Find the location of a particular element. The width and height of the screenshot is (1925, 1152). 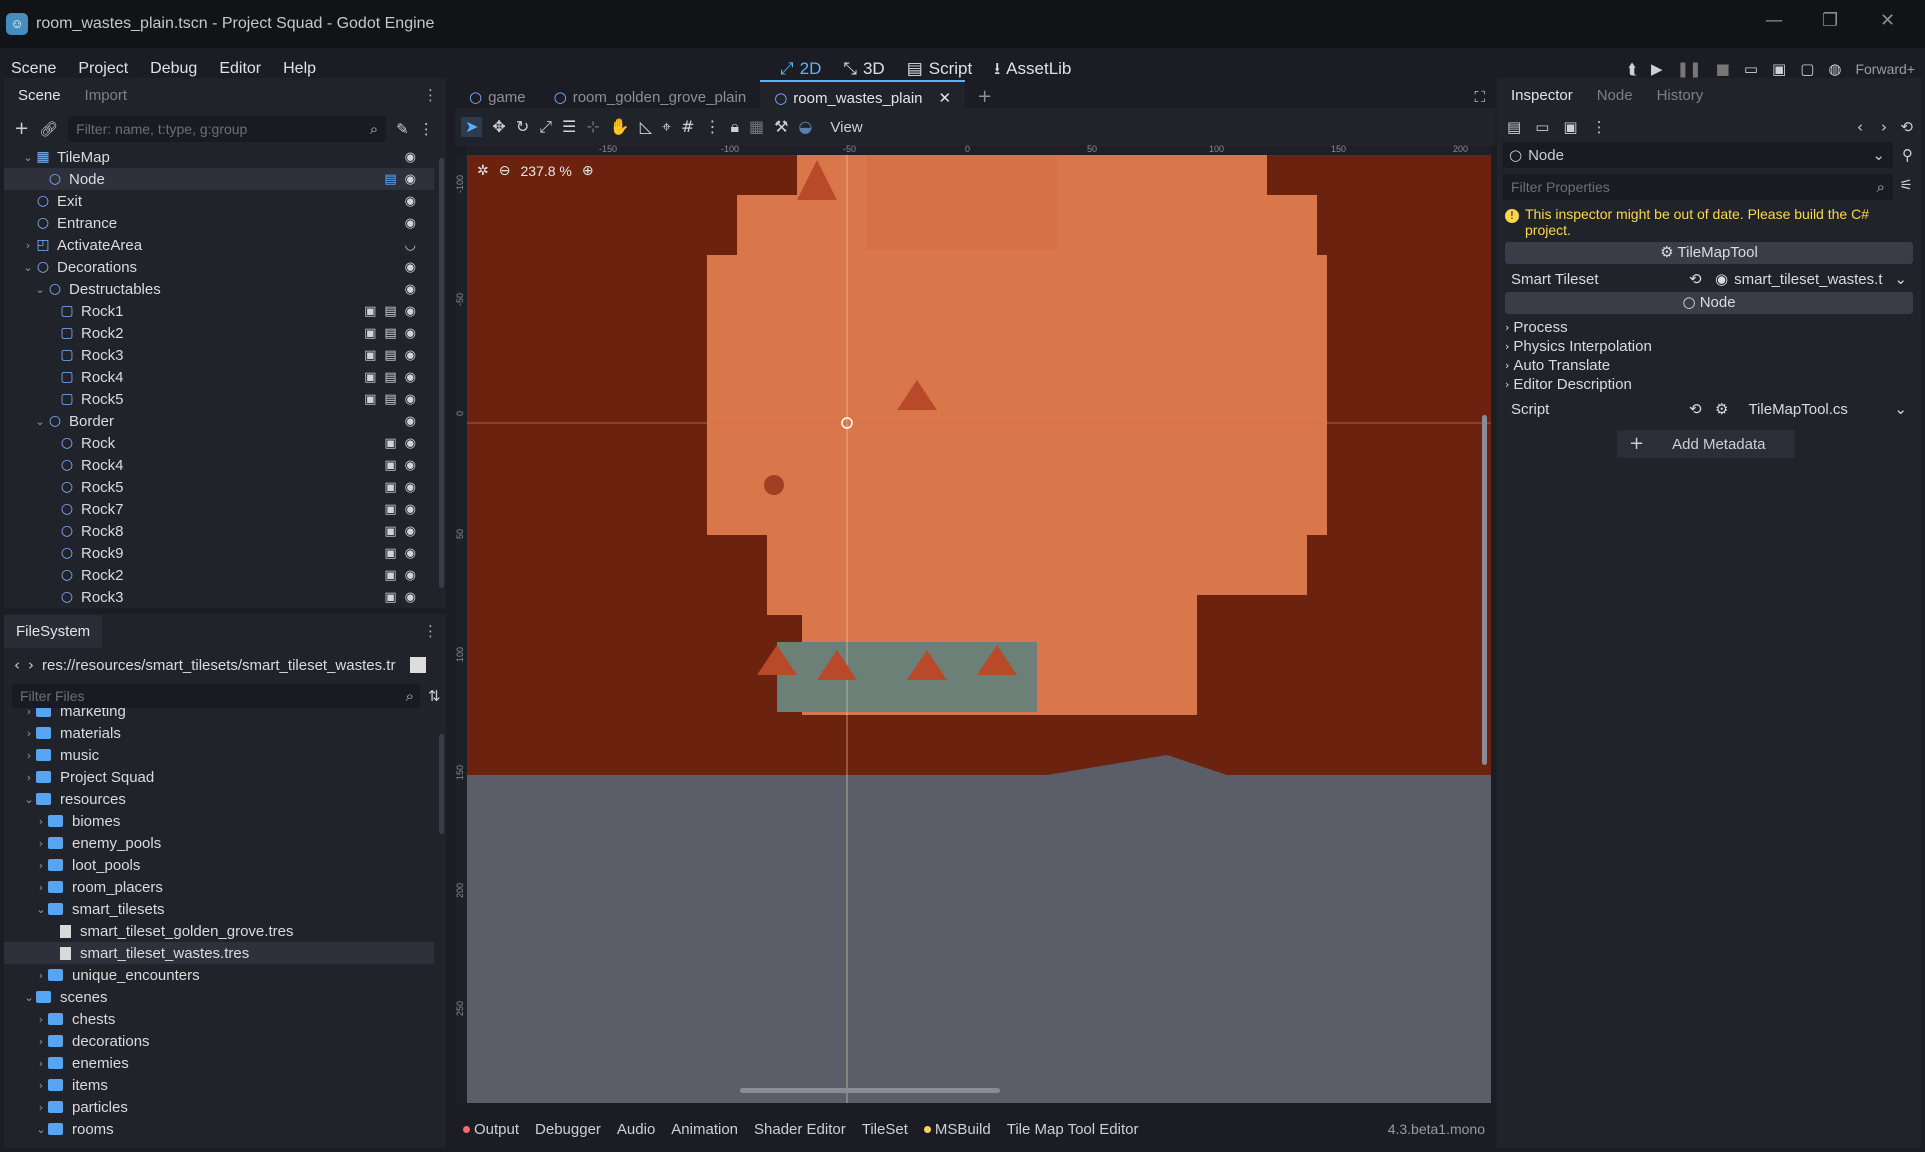

remote-icon: ▭ is located at coordinates (1751, 69).